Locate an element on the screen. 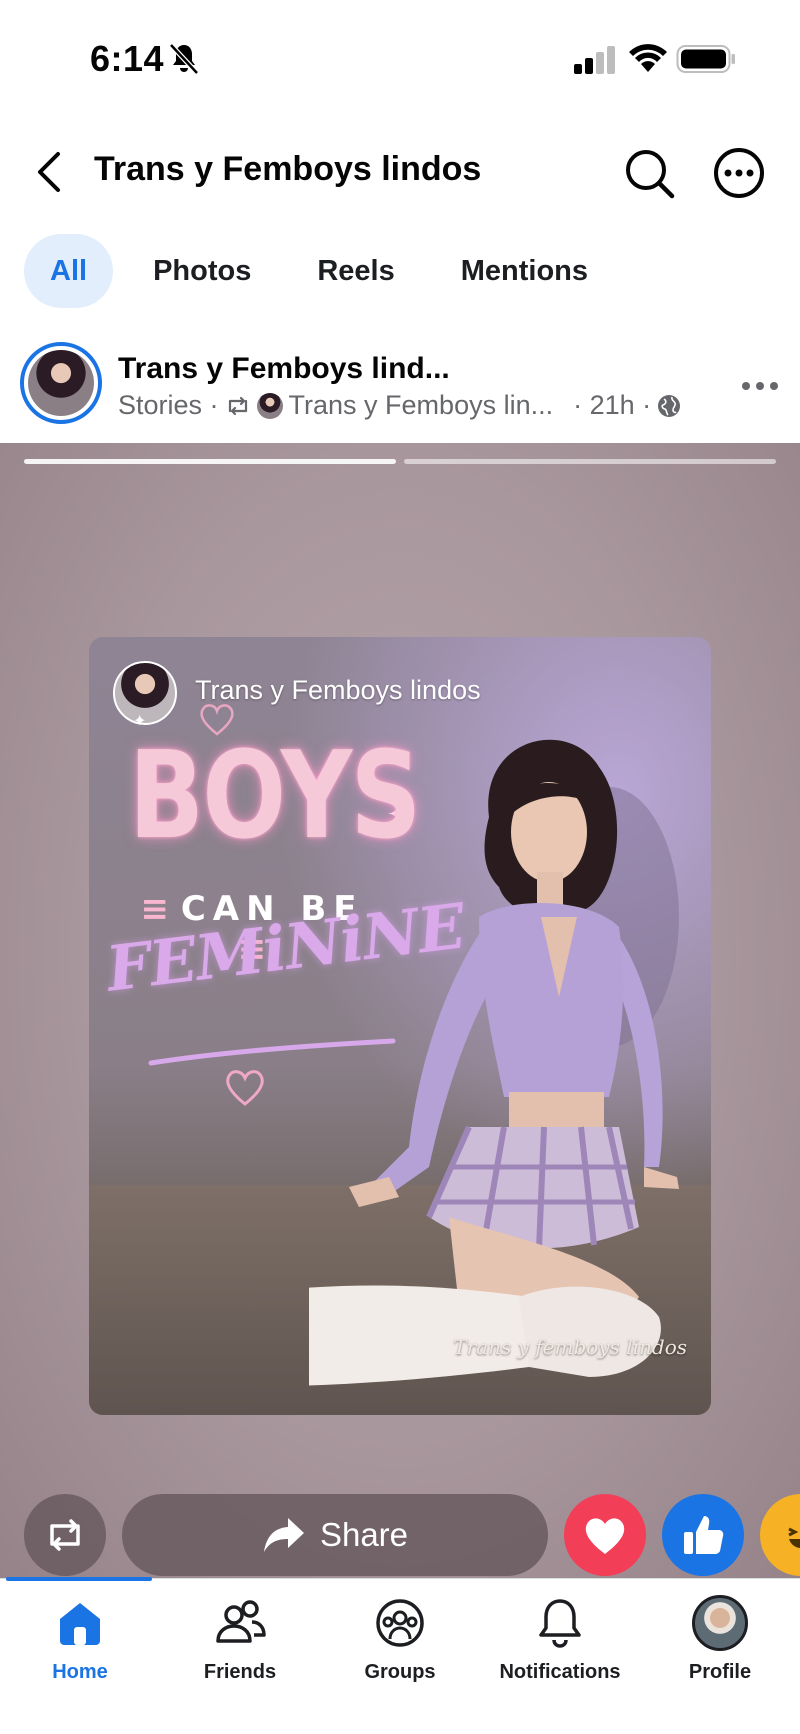  friends-icon is located at coordinates (241, 1621).